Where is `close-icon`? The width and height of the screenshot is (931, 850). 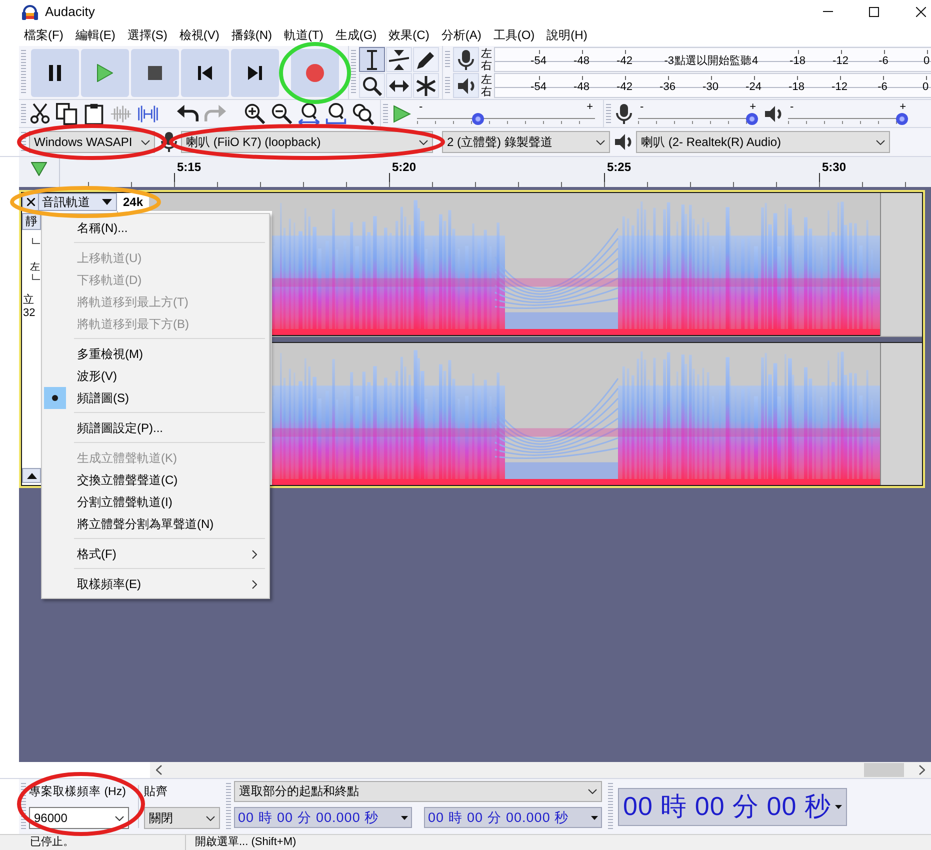
close-icon is located at coordinates (30, 202).